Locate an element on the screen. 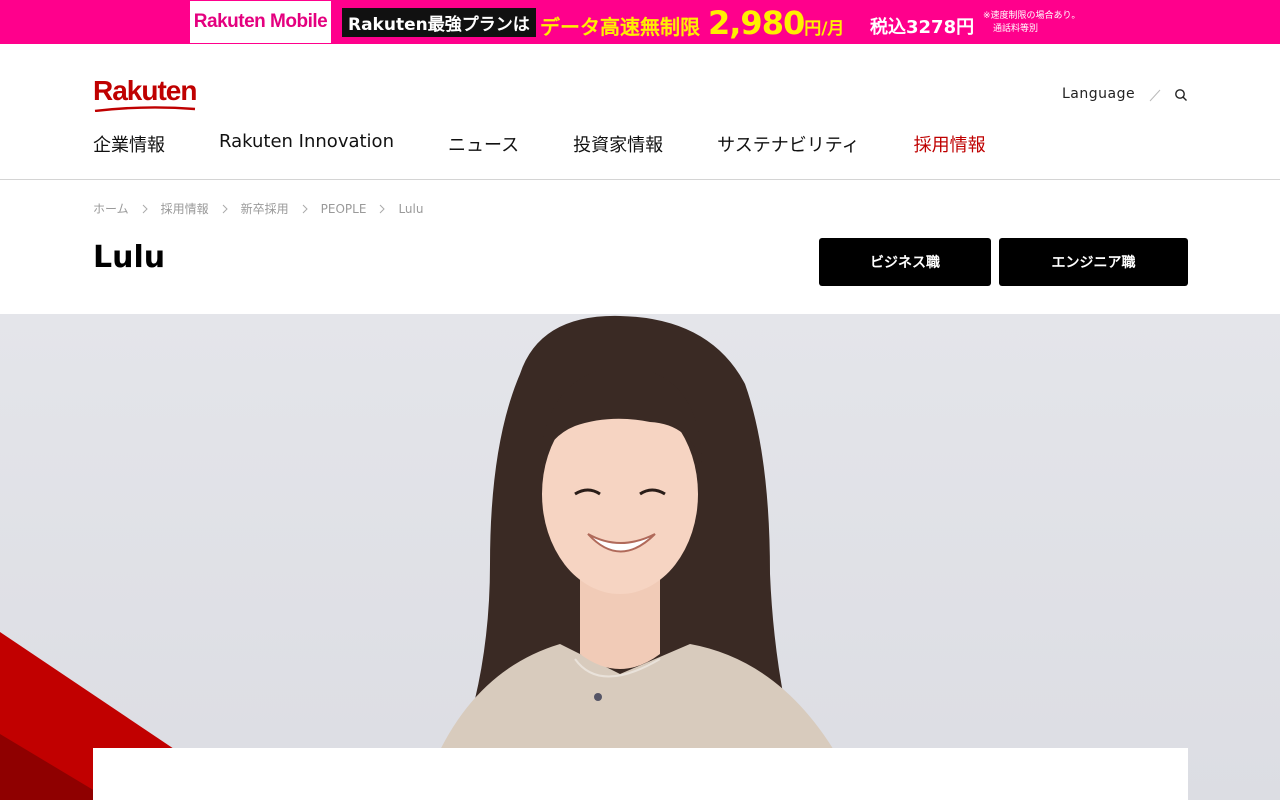 Image resolution: width=1280 pixels, height=800 pixels. business-role-button: ビジネス職 is located at coordinates (905, 262).